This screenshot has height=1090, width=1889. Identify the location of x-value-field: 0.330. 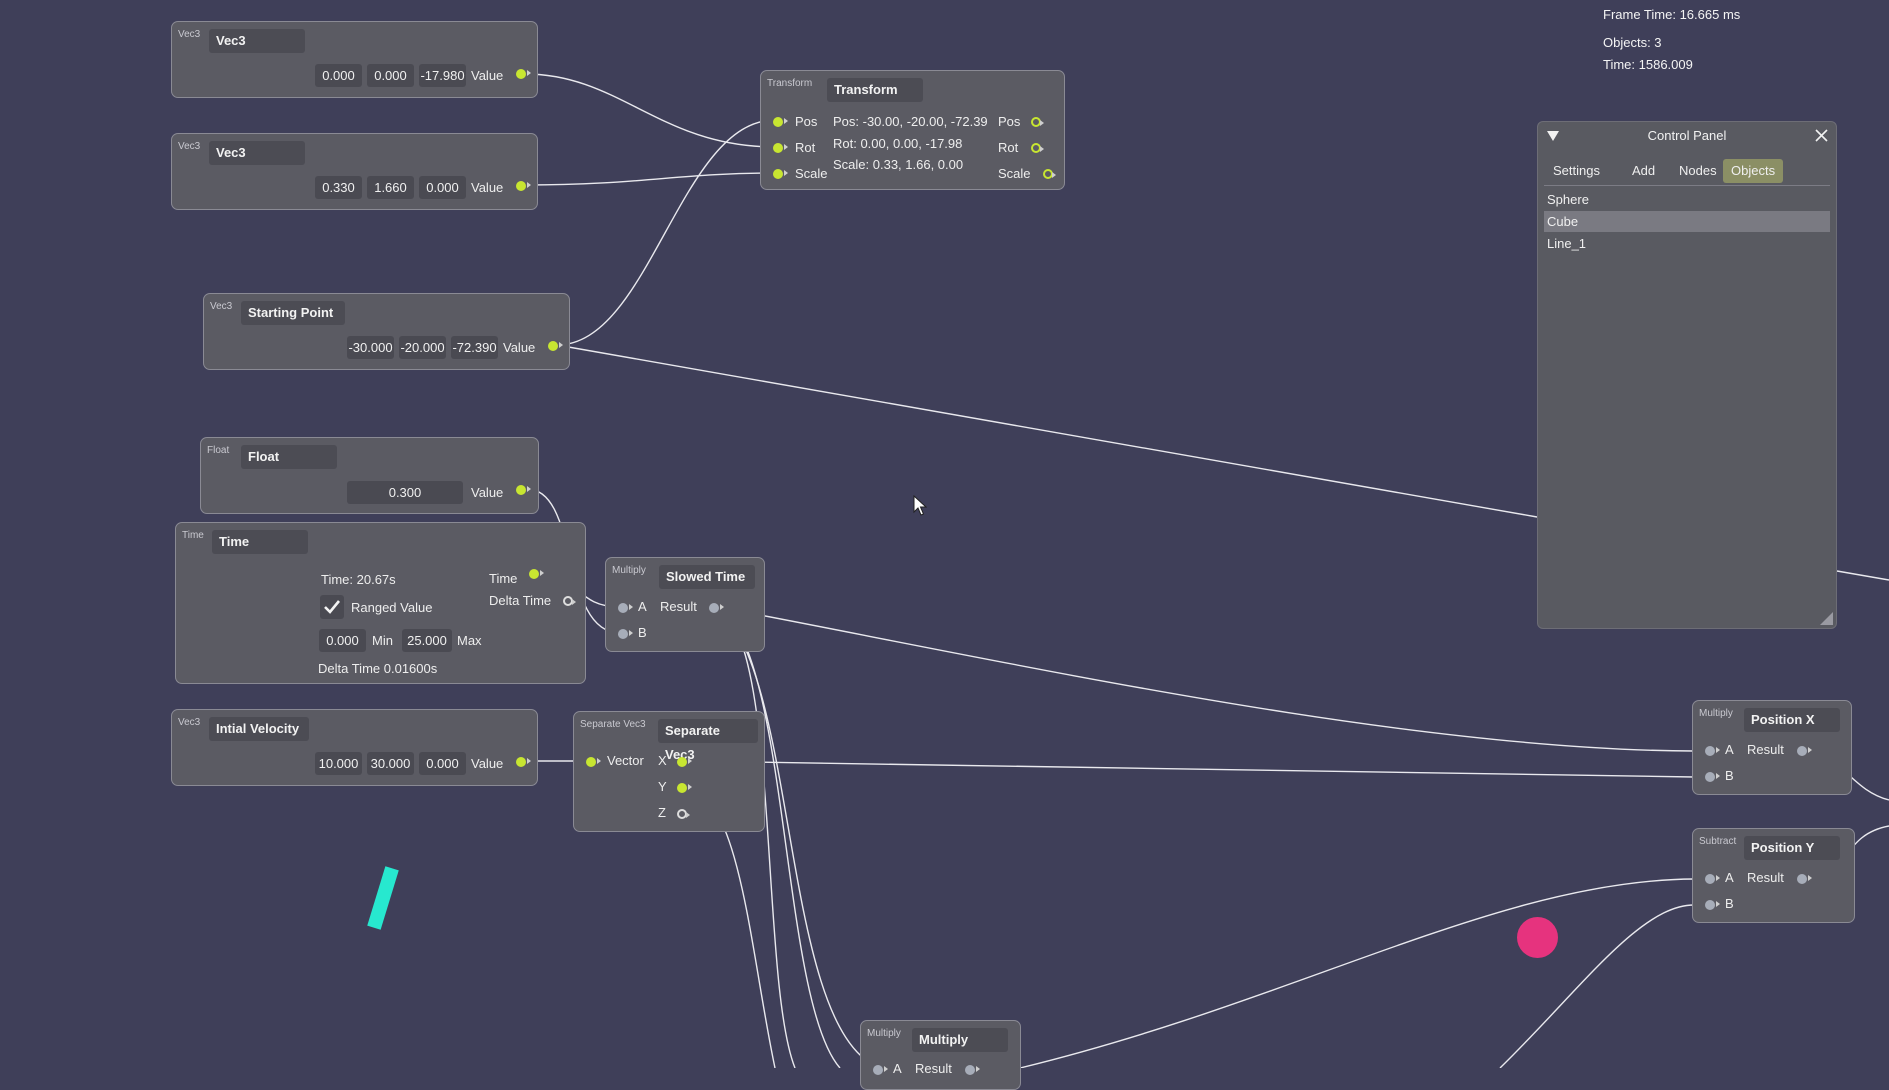
(338, 187).